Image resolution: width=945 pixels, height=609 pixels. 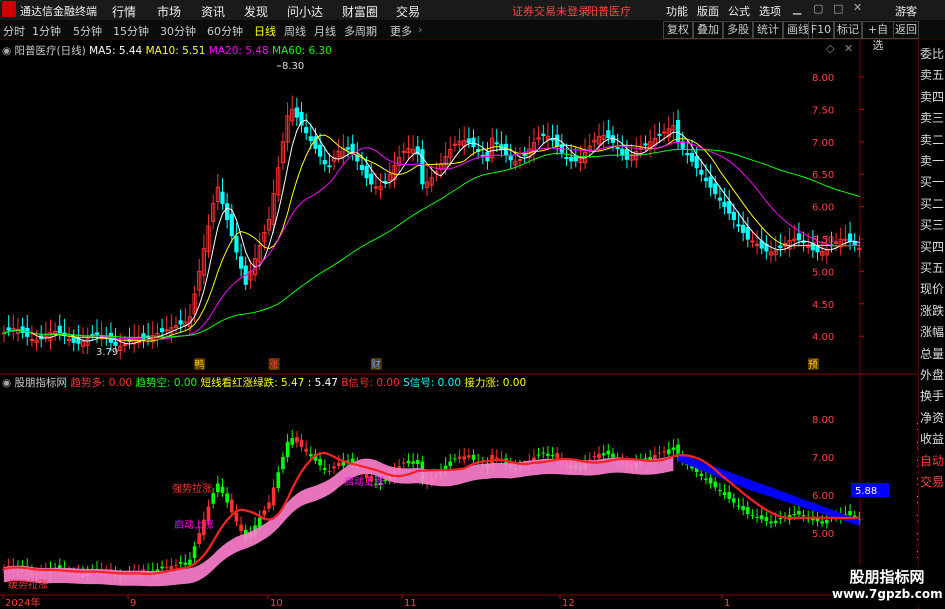 What do you see at coordinates (932, 118) in the screenshot?
I see `sidebar-item-3: 卖三` at bounding box center [932, 118].